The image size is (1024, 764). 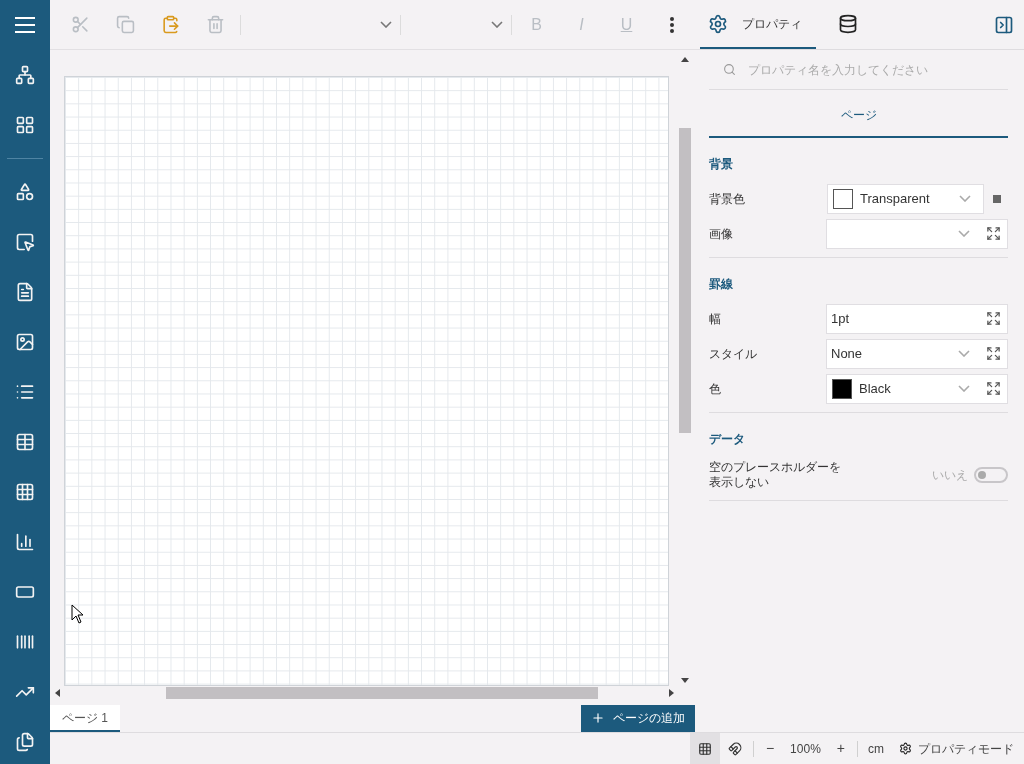 I want to click on page-tab: ページ 1, so click(x=85, y=718).